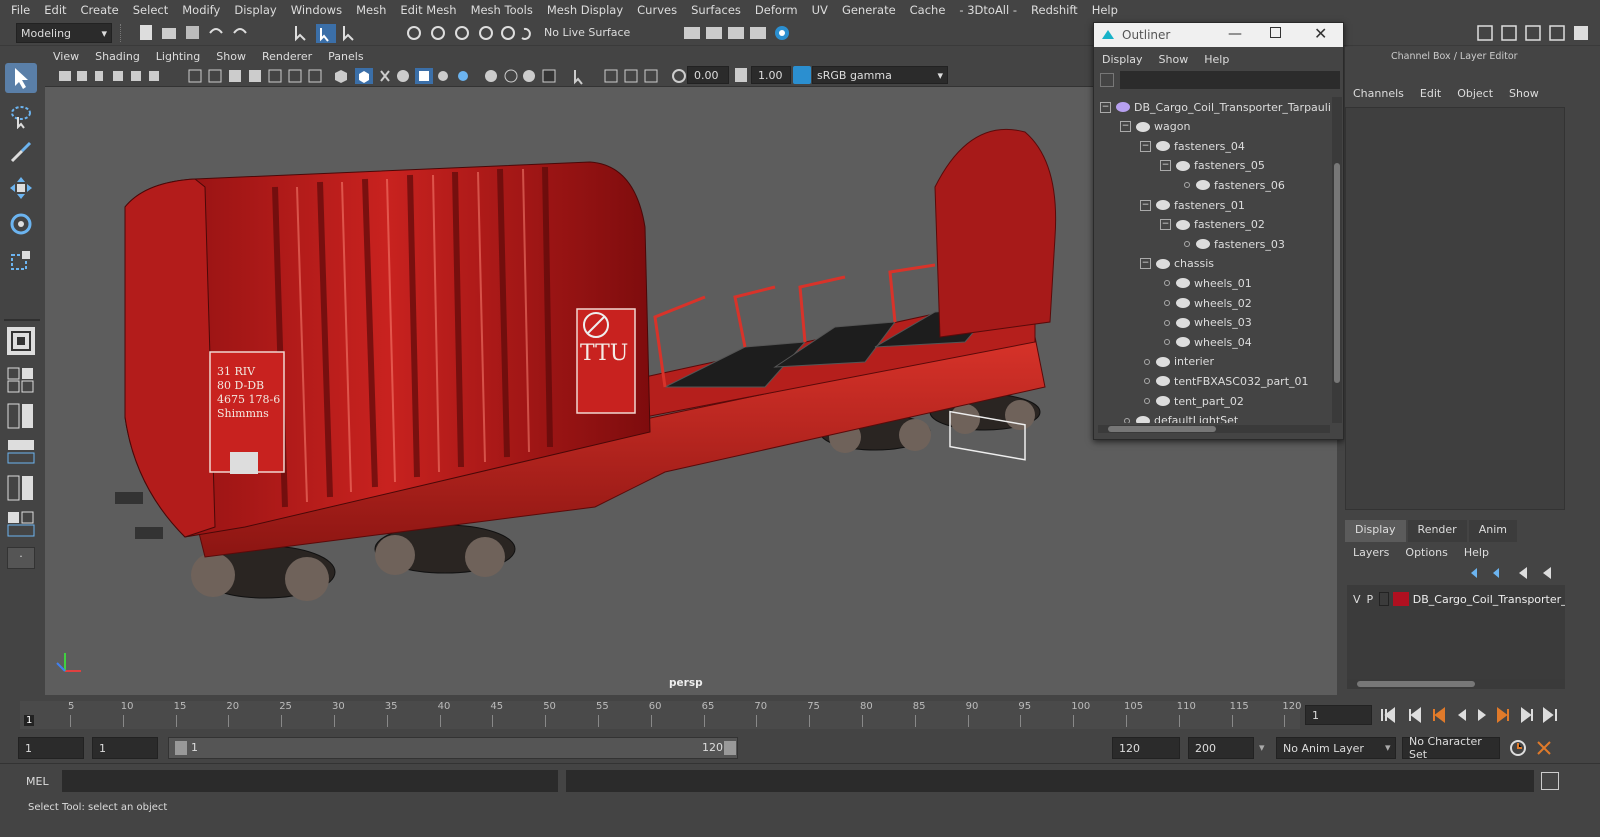  I want to click on panel-menu-lighting: Lighting, so click(178, 56).